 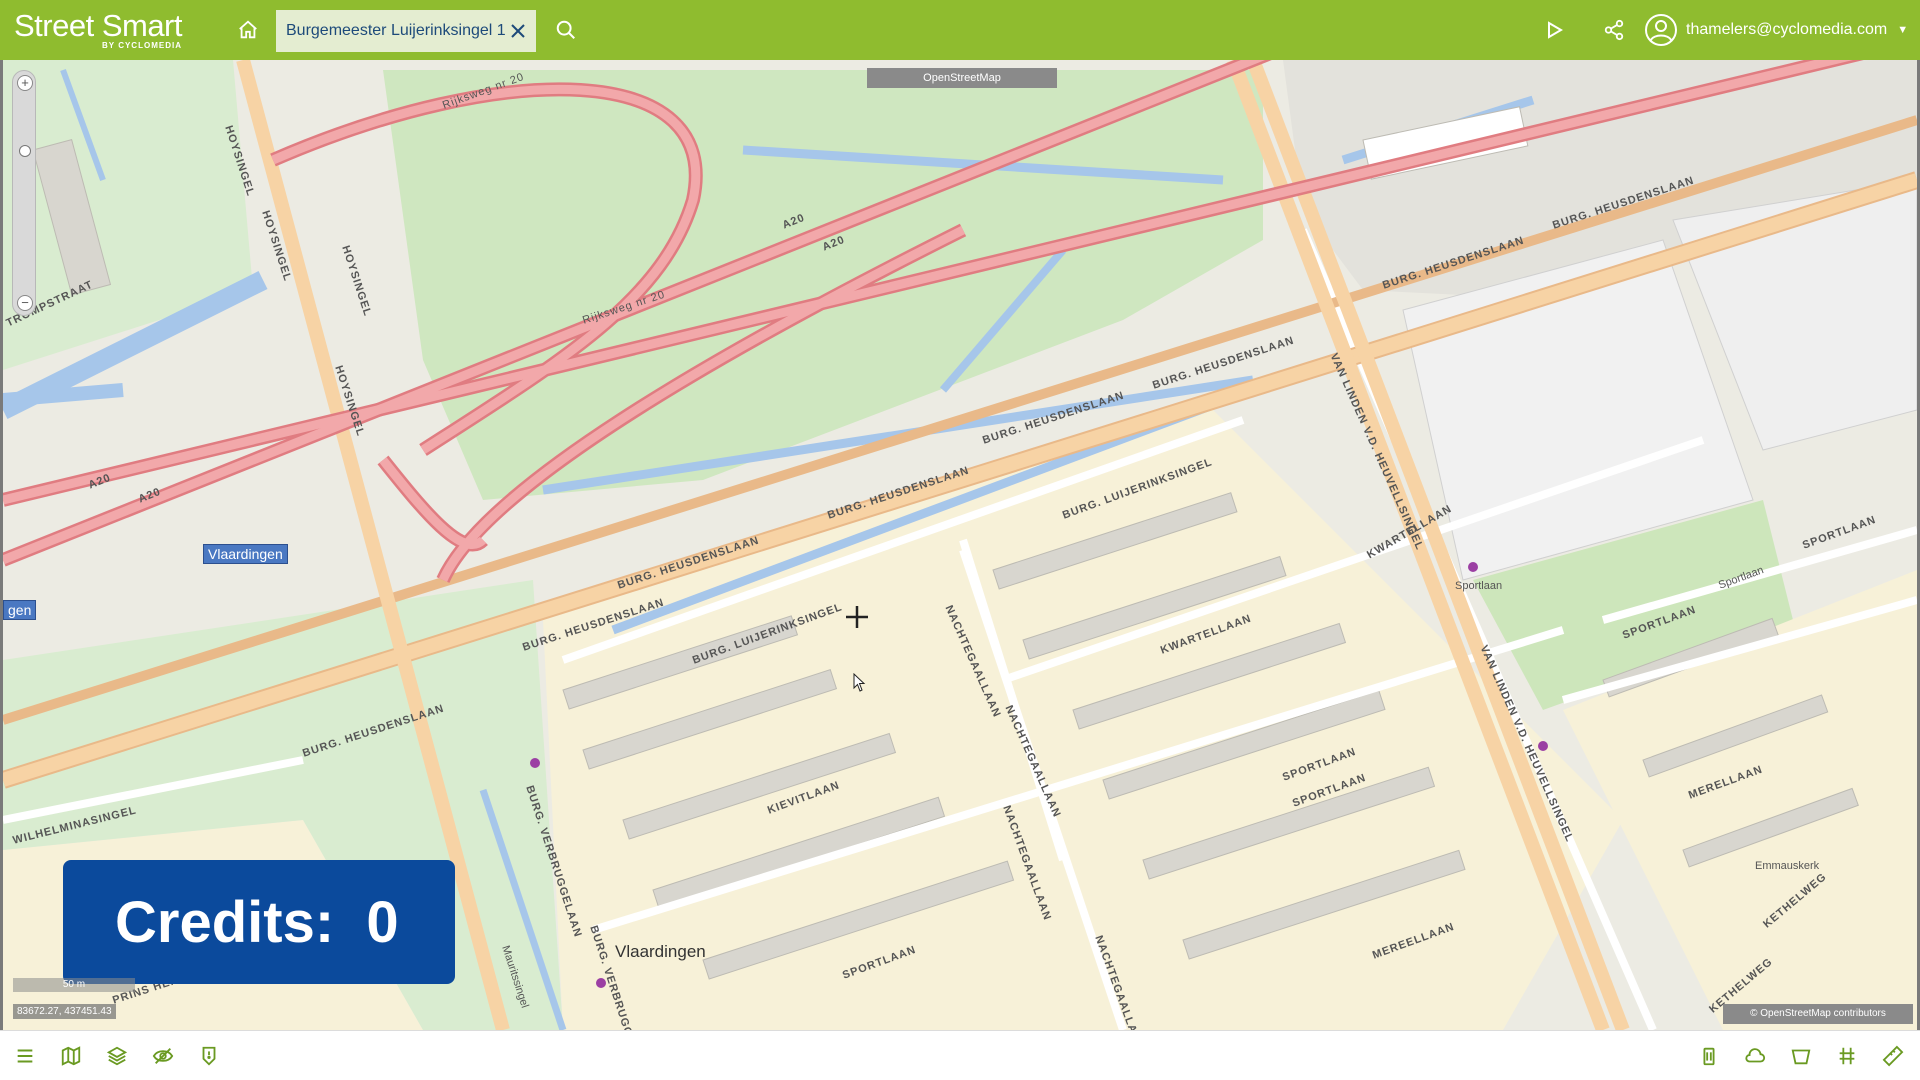 I want to click on map-icon, so click(x=71, y=1056).